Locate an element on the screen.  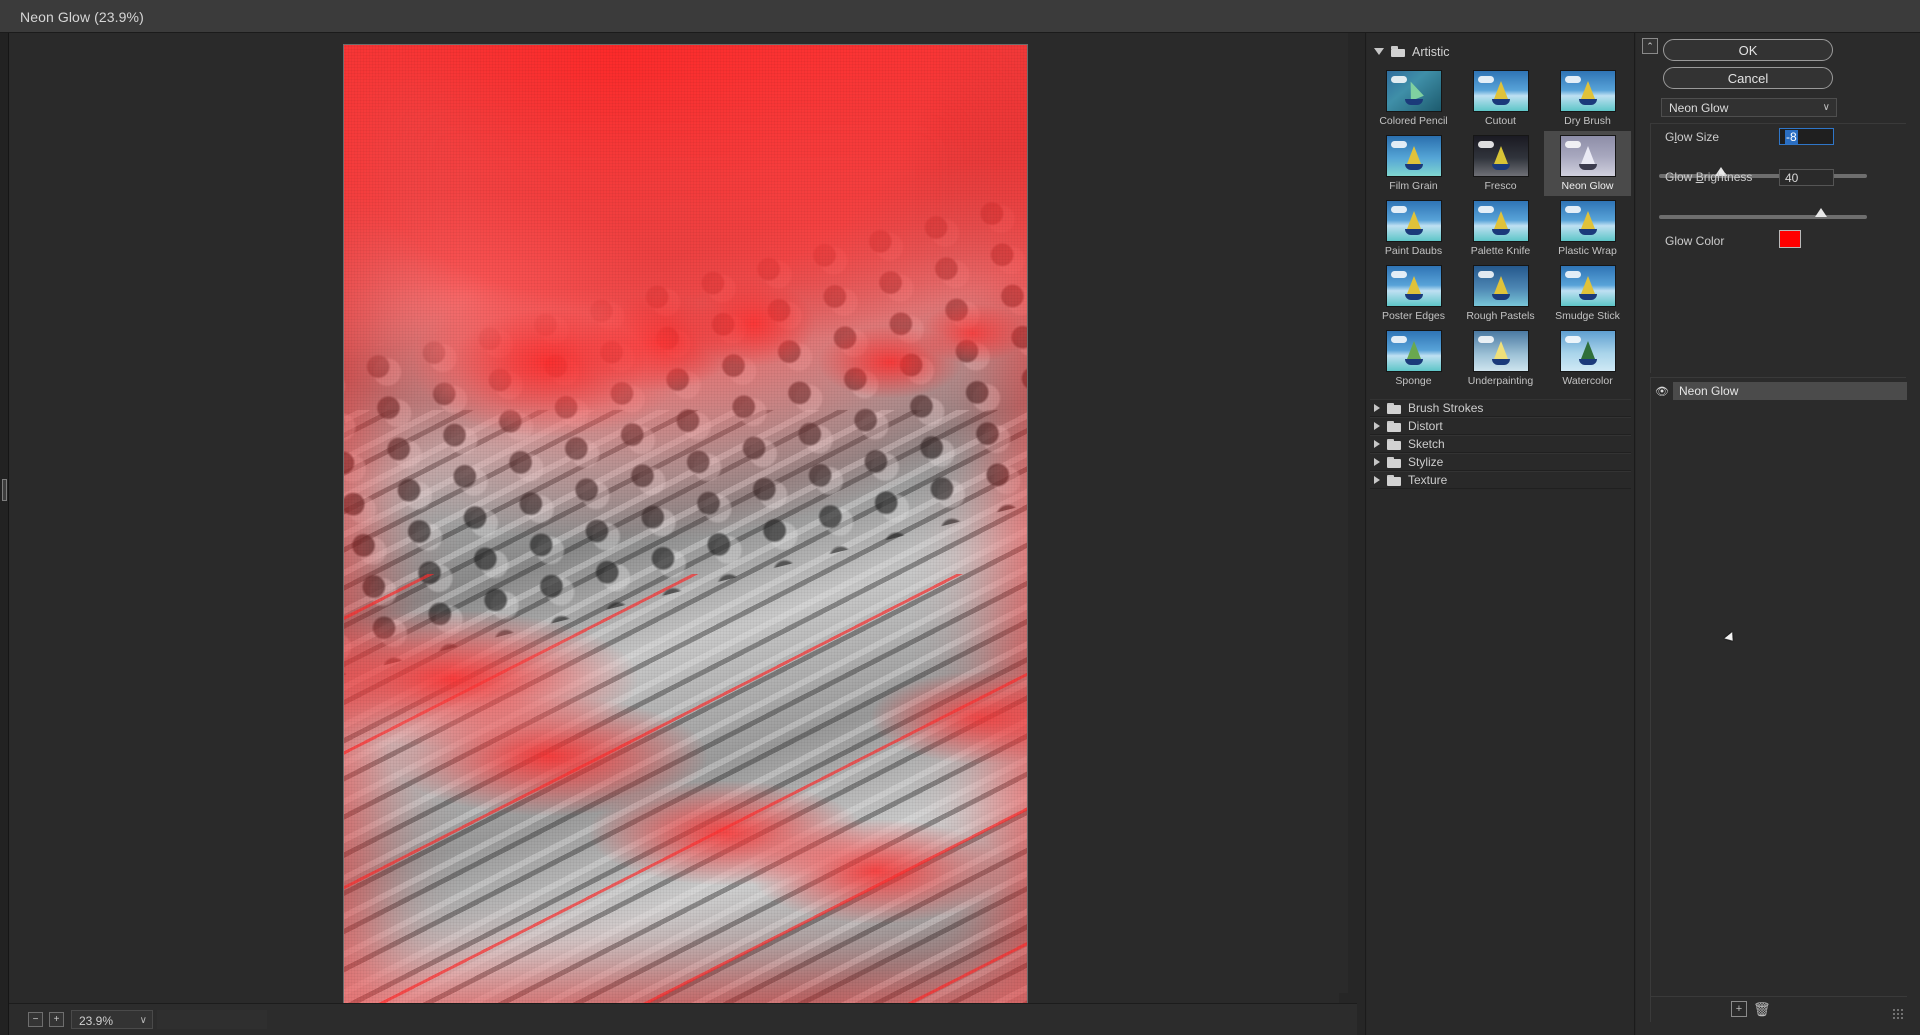
category-header-artistic: Artistic is located at coordinates (1500, 51).